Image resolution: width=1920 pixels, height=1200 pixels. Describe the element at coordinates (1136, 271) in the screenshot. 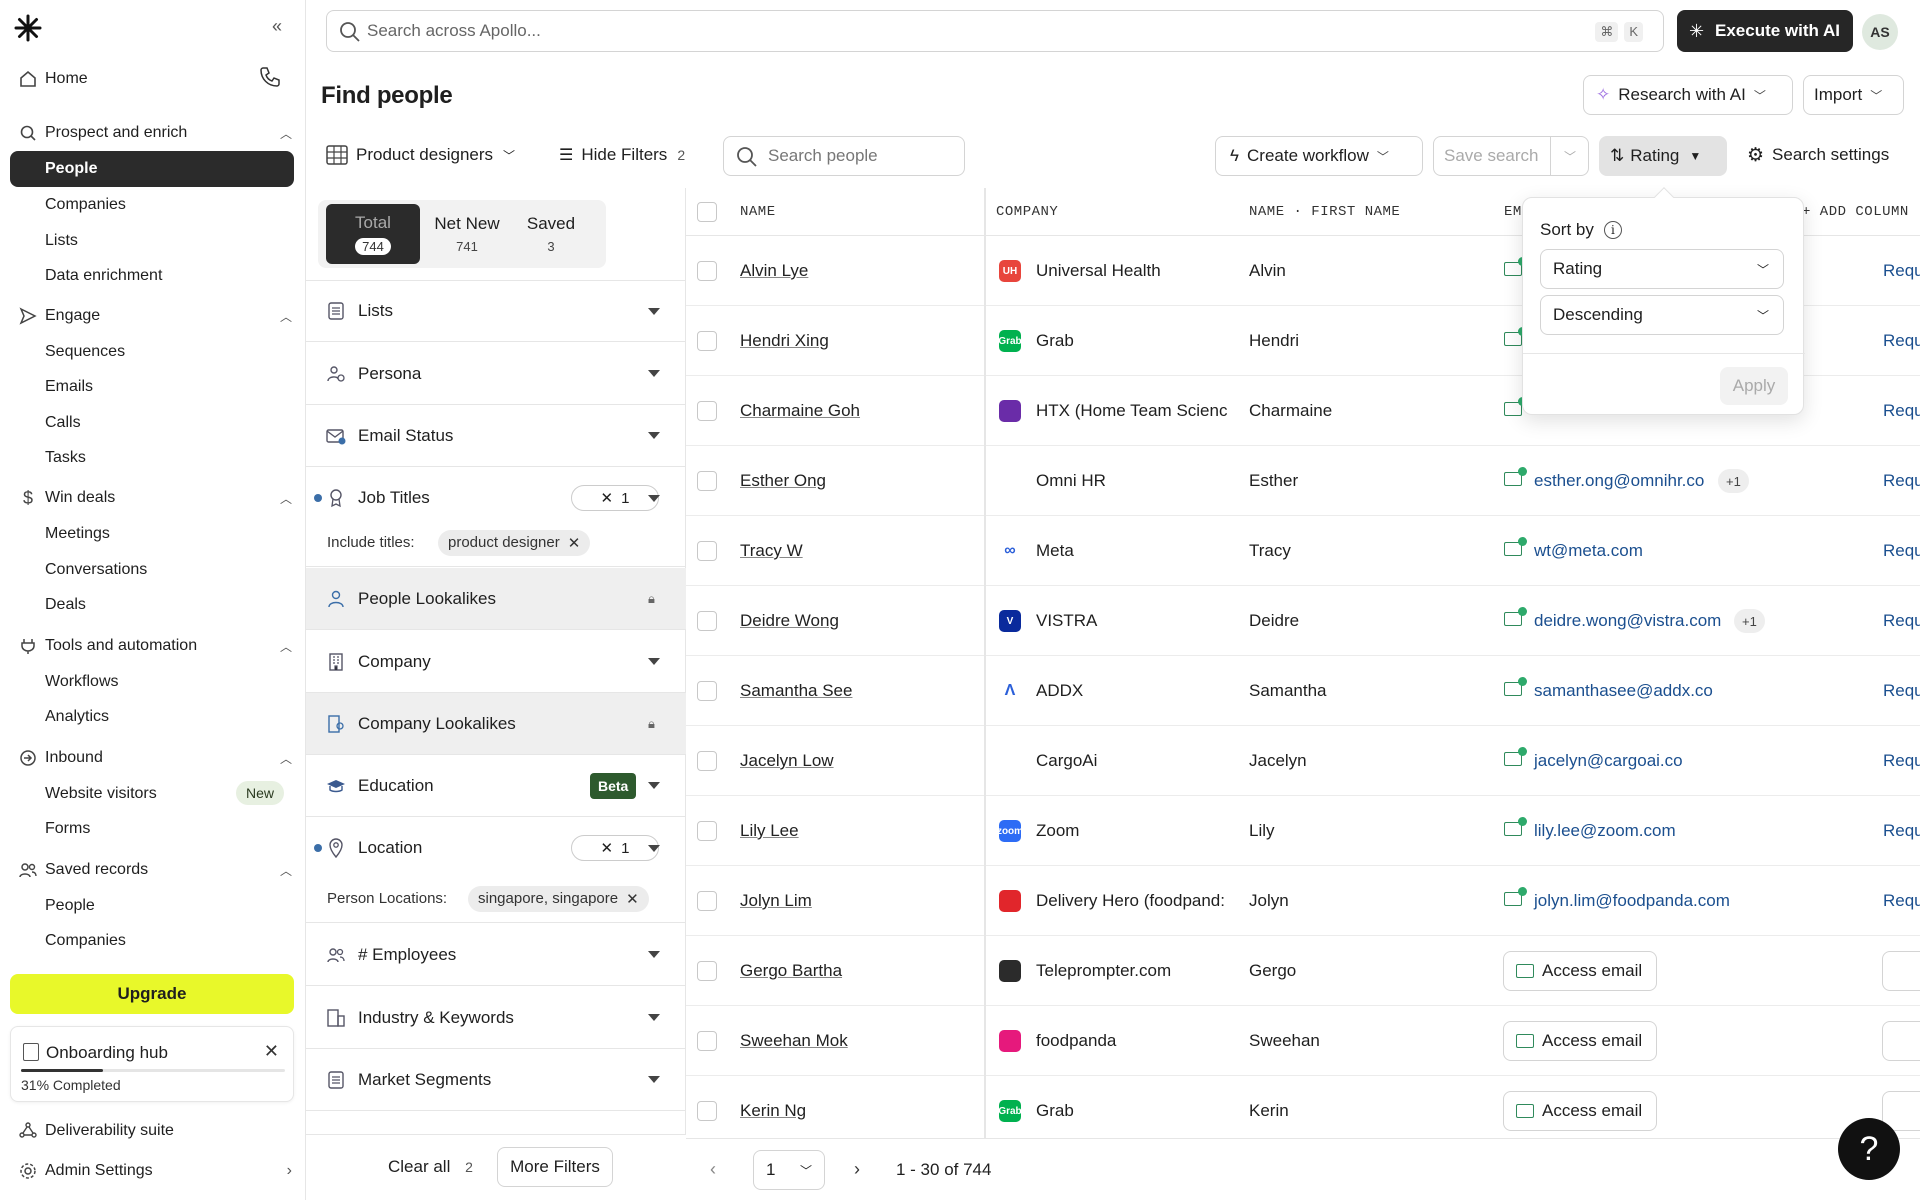

I see `company-name: Universal Health` at that location.